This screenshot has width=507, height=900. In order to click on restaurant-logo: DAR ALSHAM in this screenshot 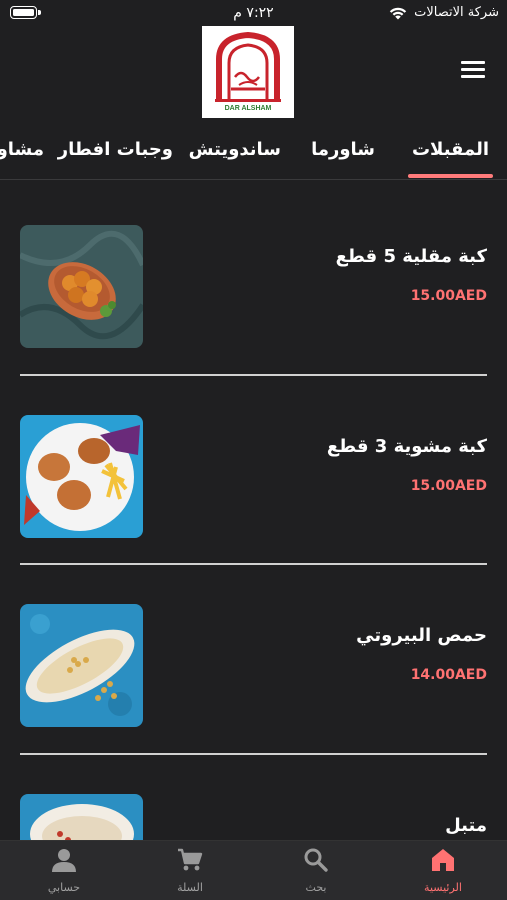, I will do `click(248, 72)`.